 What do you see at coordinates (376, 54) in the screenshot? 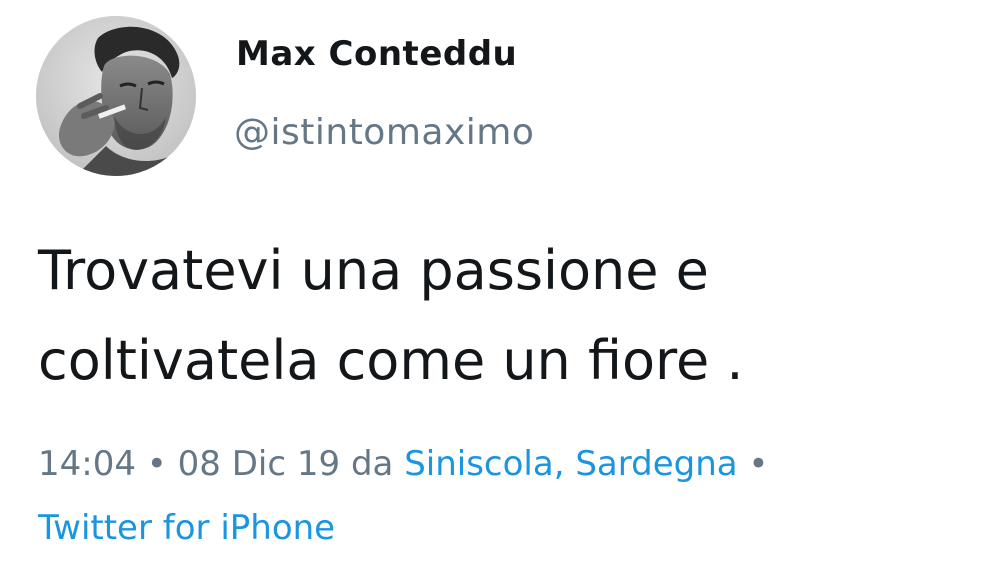
I see `author-name: Max Conteddu` at bounding box center [376, 54].